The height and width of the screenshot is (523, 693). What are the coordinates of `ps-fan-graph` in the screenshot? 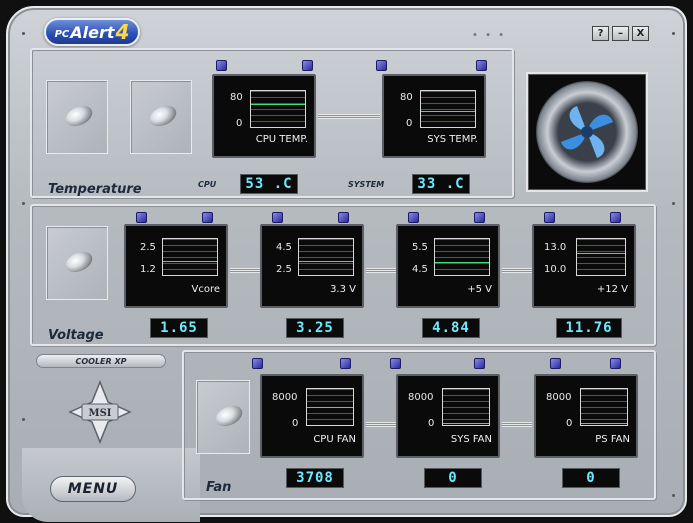 It's located at (604, 407).